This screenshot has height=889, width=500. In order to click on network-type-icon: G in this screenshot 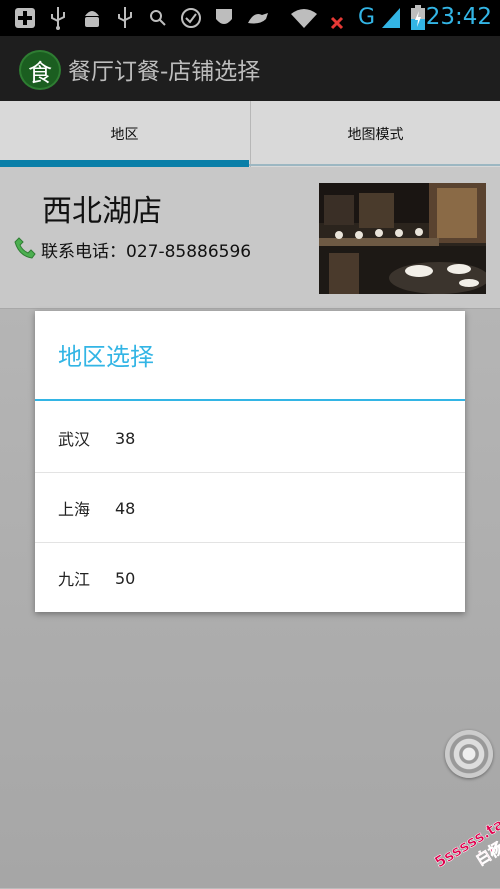, I will do `click(367, 17)`.